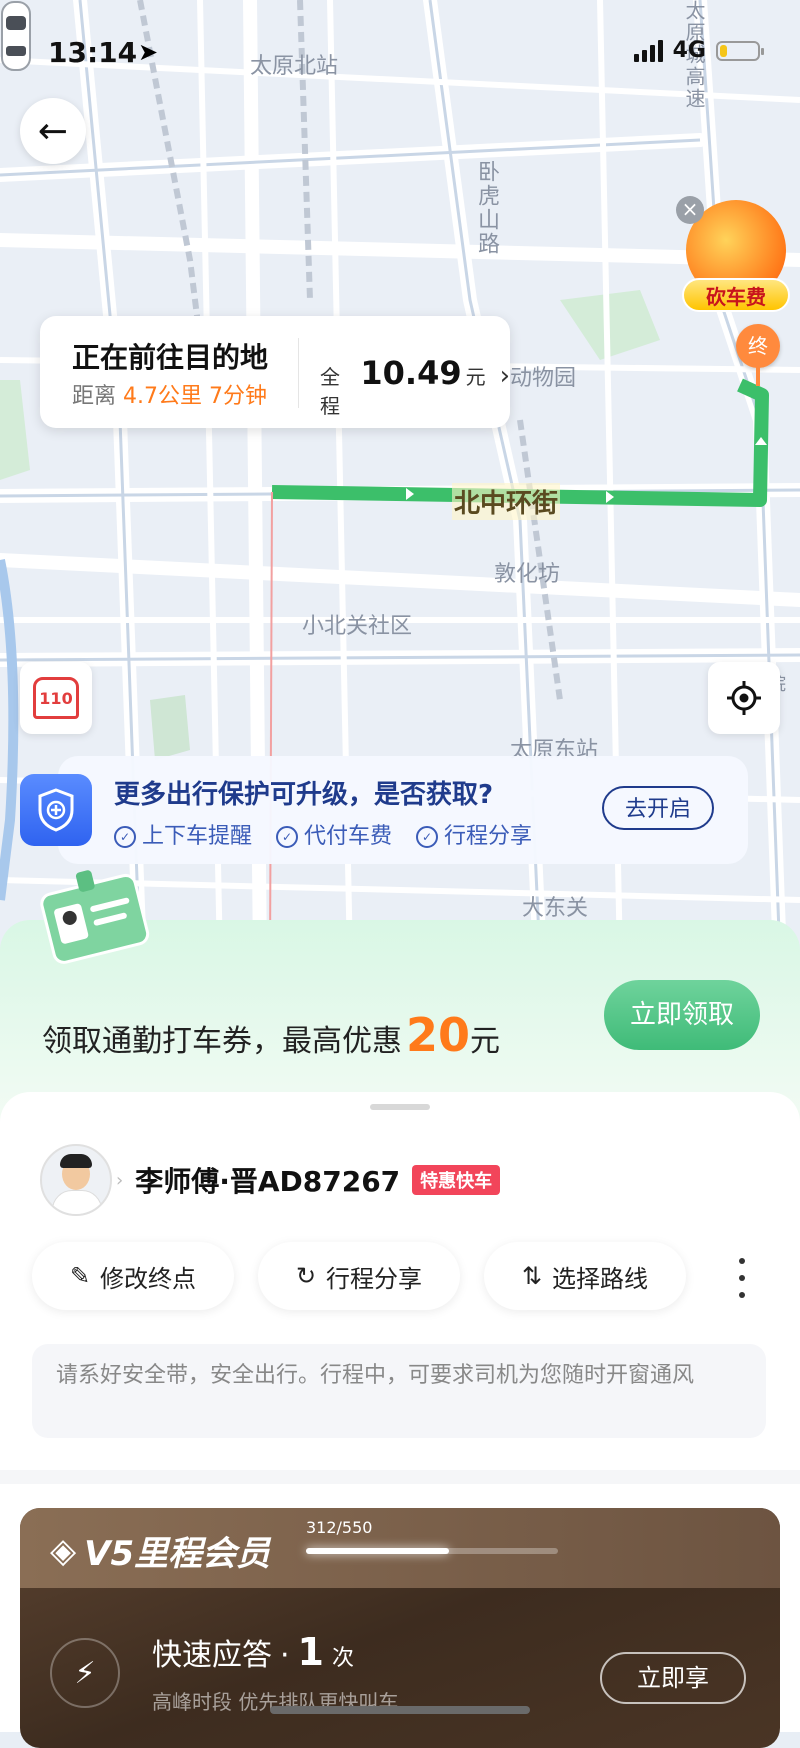 The image size is (800, 1748). What do you see at coordinates (527, 574) in the screenshot?
I see `map-label-district: 敦化坊` at bounding box center [527, 574].